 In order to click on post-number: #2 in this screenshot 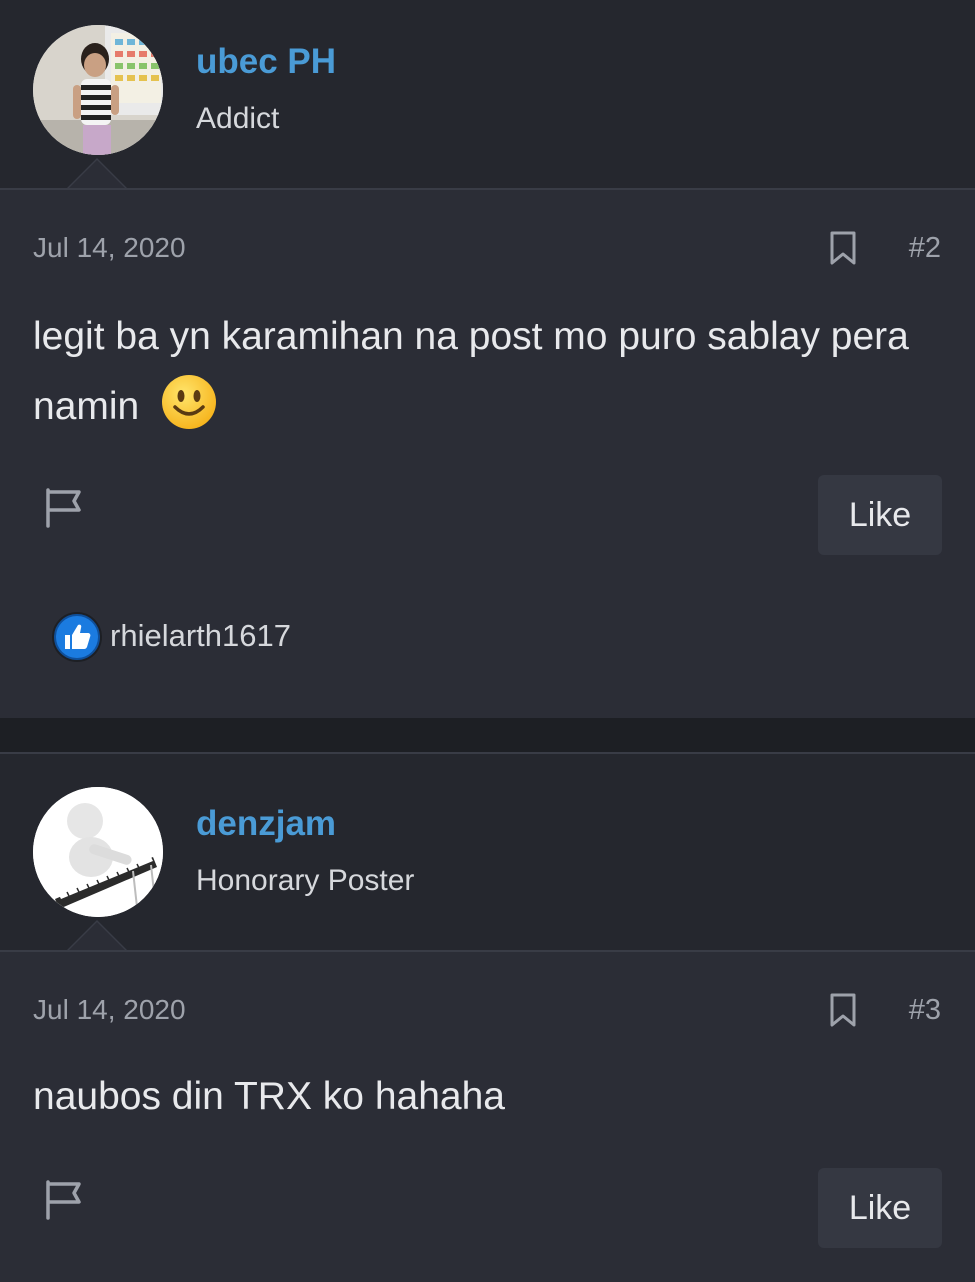, I will do `click(925, 248)`.